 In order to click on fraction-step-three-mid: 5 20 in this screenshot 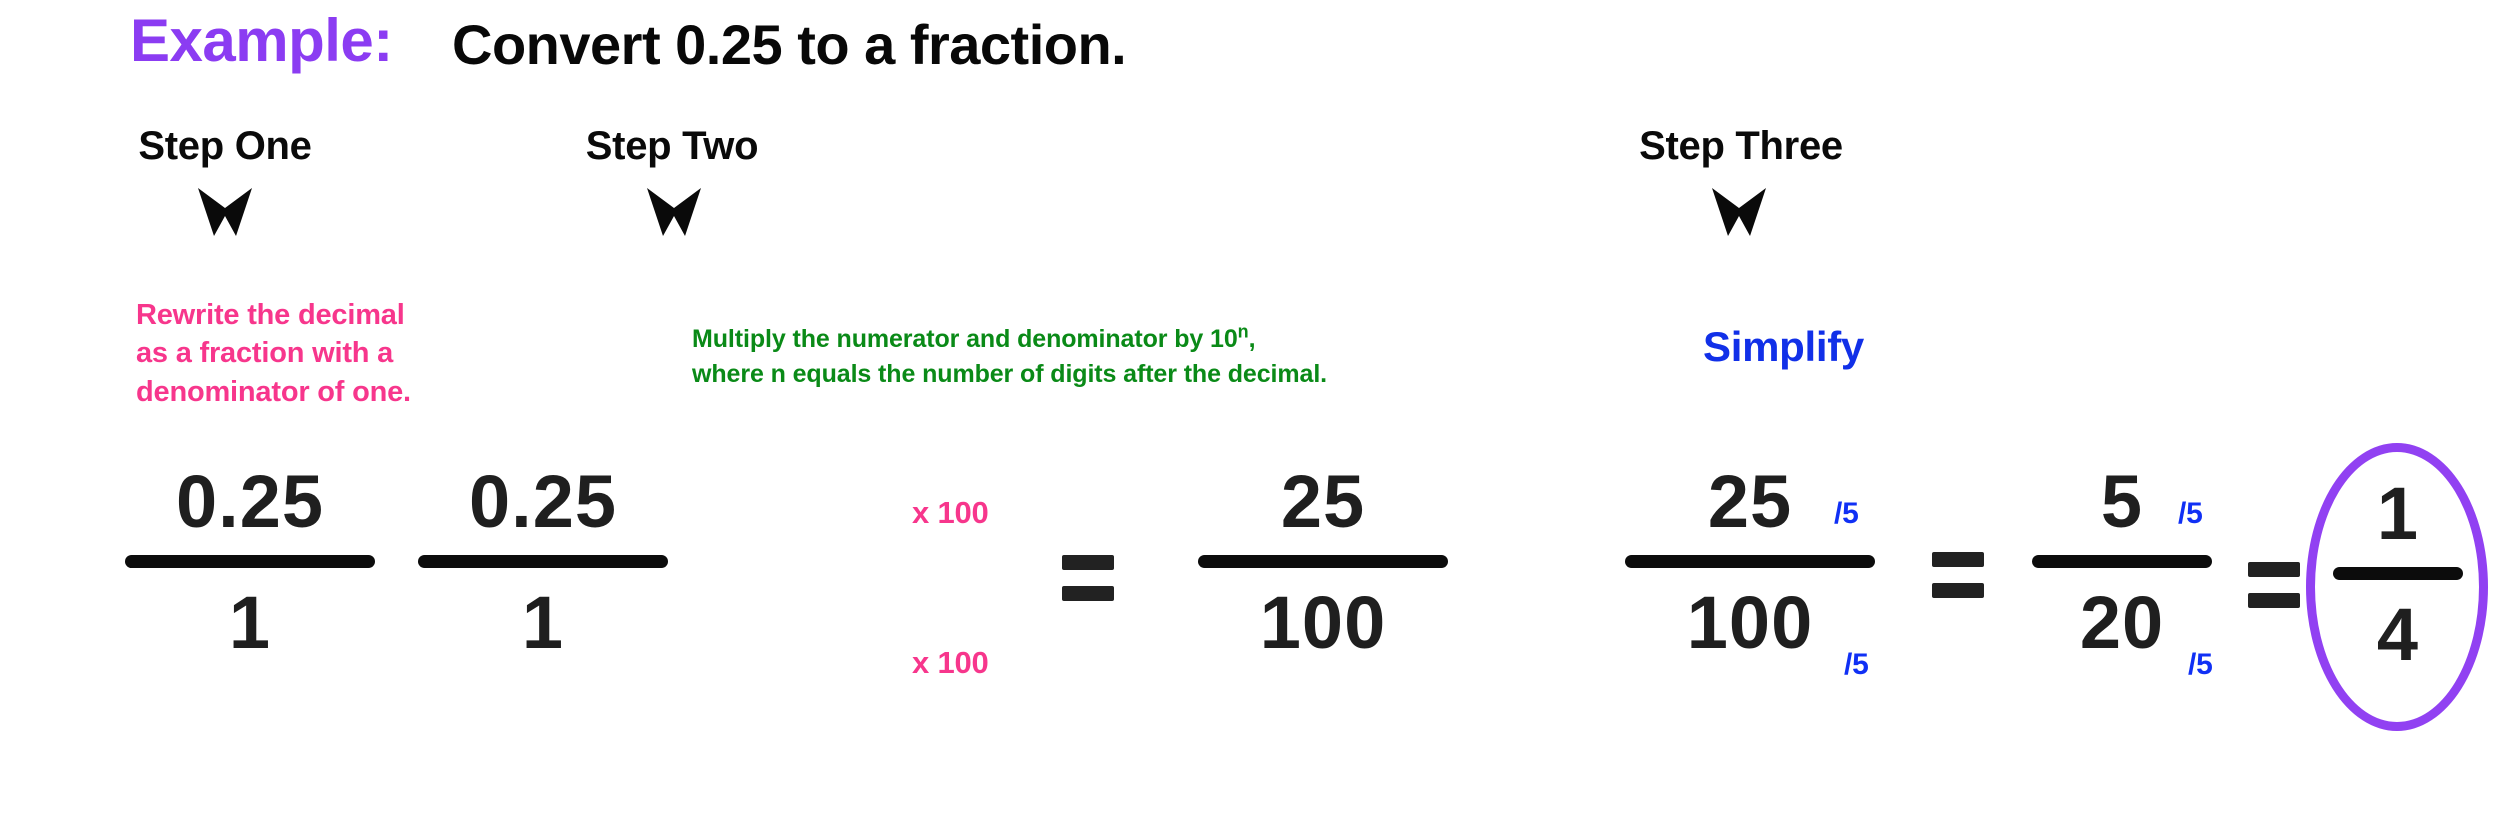, I will do `click(2122, 562)`.